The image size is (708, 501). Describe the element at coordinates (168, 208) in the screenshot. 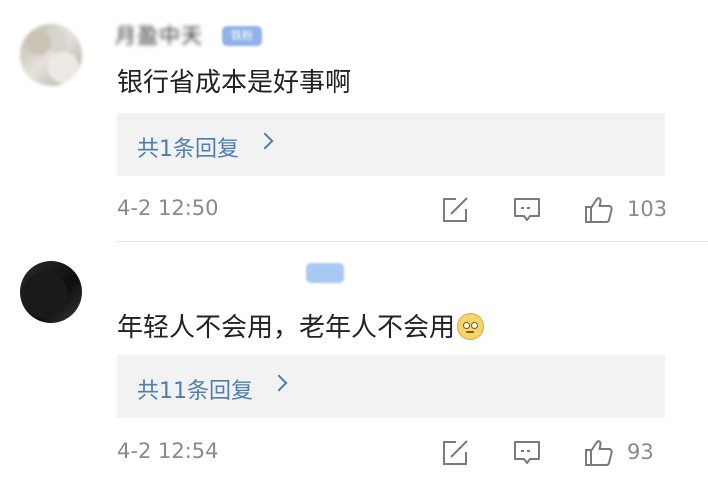

I see `timestamp: 4-2 12:50` at that location.